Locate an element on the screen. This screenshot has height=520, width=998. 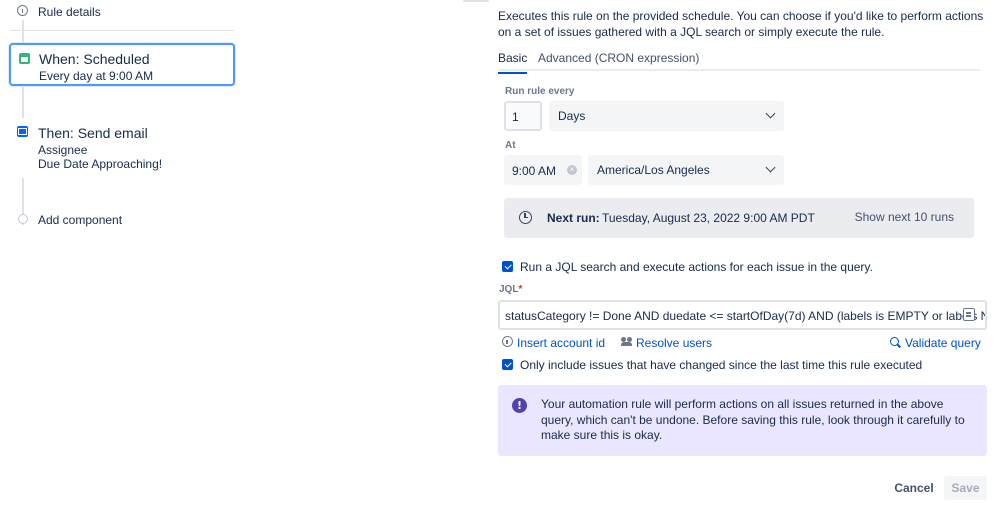
add-circle-icon is located at coordinates (23, 219).